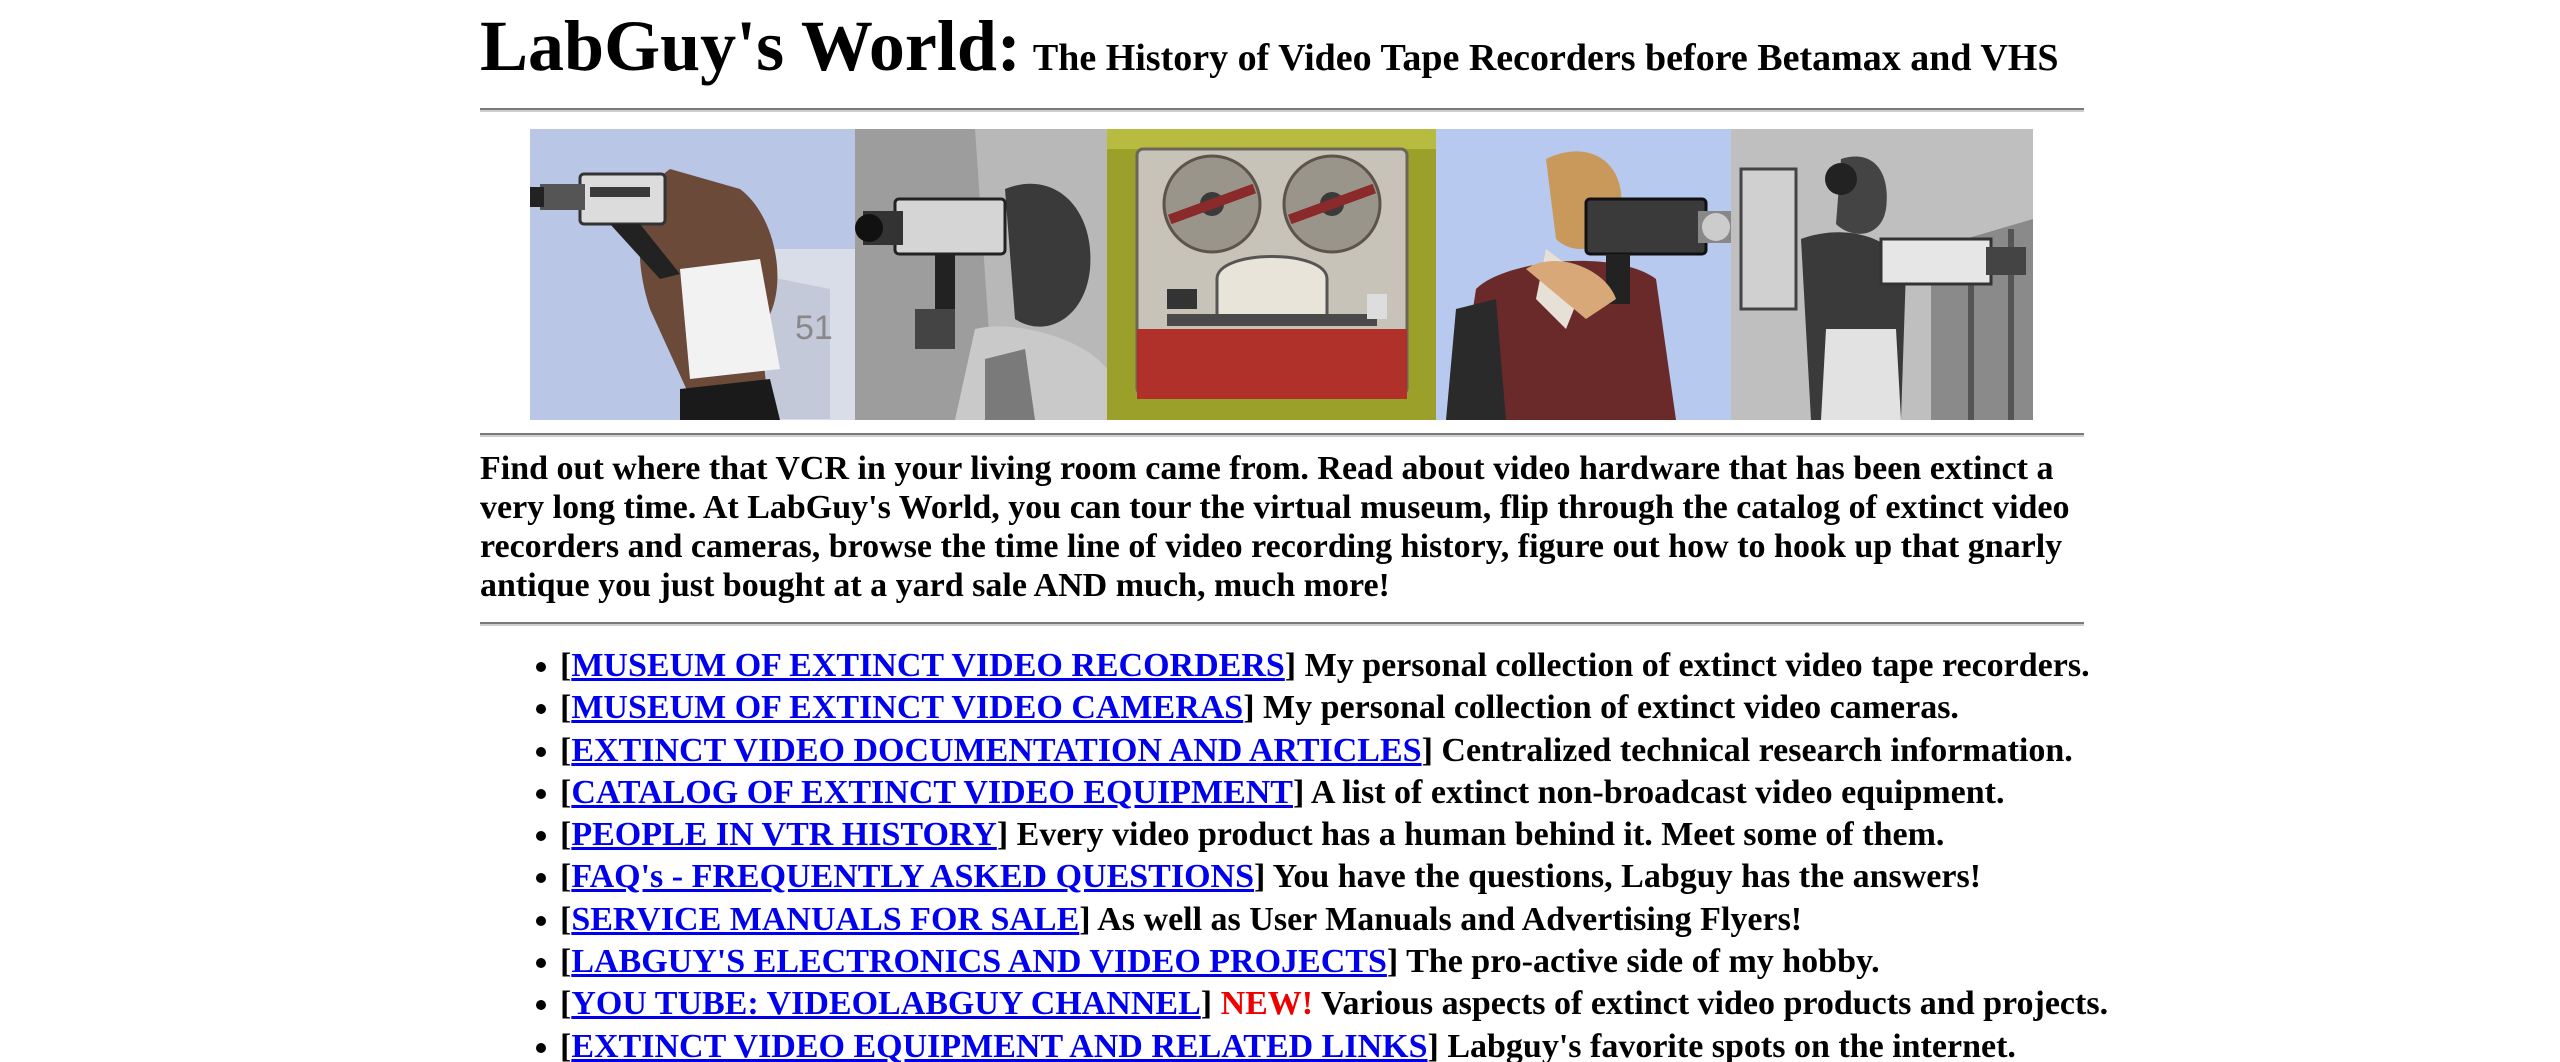 This screenshot has height=1062, width=2560. What do you see at coordinates (912, 876) in the screenshot?
I see `link-faq: FAQ's - FREQUENTLY ASKED QUESTIONS` at bounding box center [912, 876].